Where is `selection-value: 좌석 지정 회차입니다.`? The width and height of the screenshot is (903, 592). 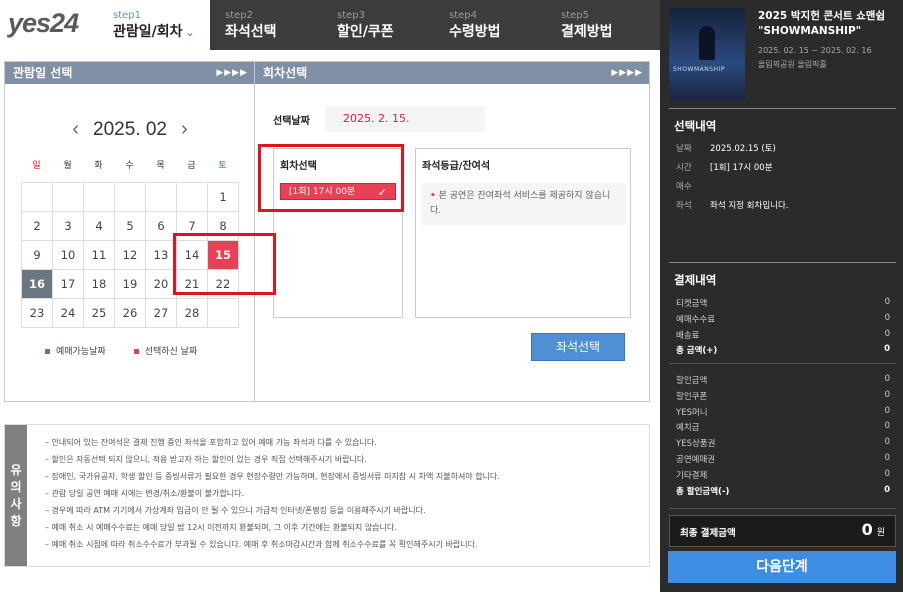
selection-value: 좌석 지정 회차입니다. is located at coordinates (749, 206).